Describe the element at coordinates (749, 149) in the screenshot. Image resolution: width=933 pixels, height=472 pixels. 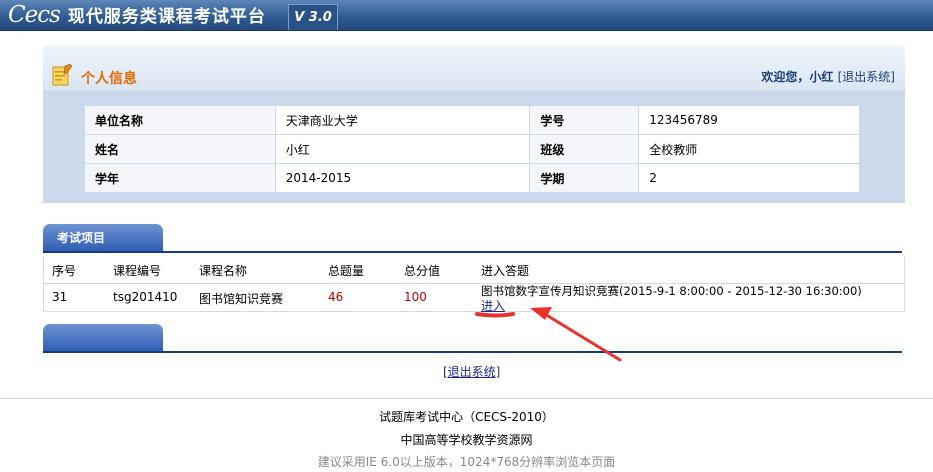
I see `value-class: 全校教师` at that location.